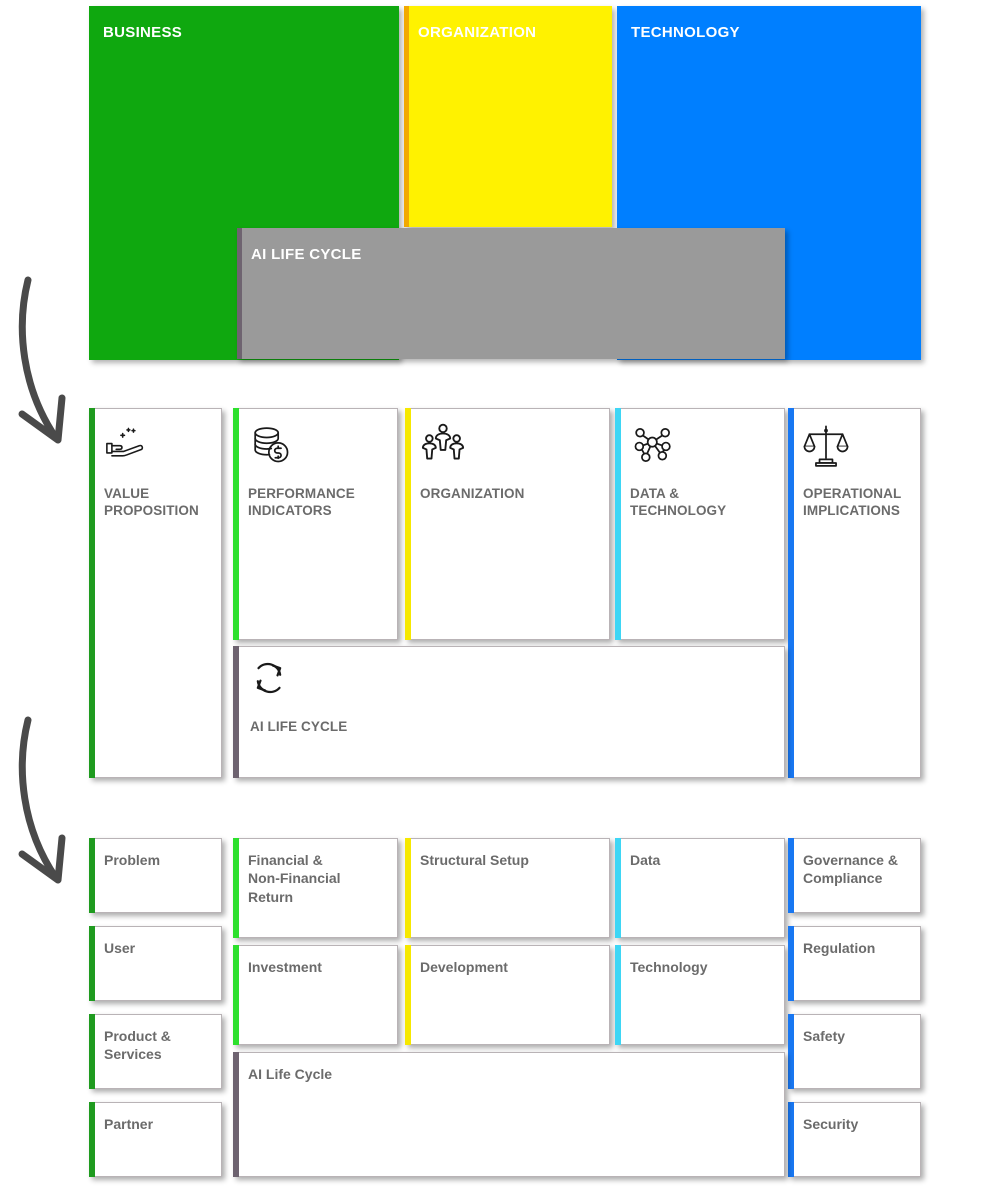 This screenshot has height=1189, width=1000. Describe the element at coordinates (852, 502) in the screenshot. I see `tier2-card-label: OPERATIONAL IMPLICATIONS` at that location.